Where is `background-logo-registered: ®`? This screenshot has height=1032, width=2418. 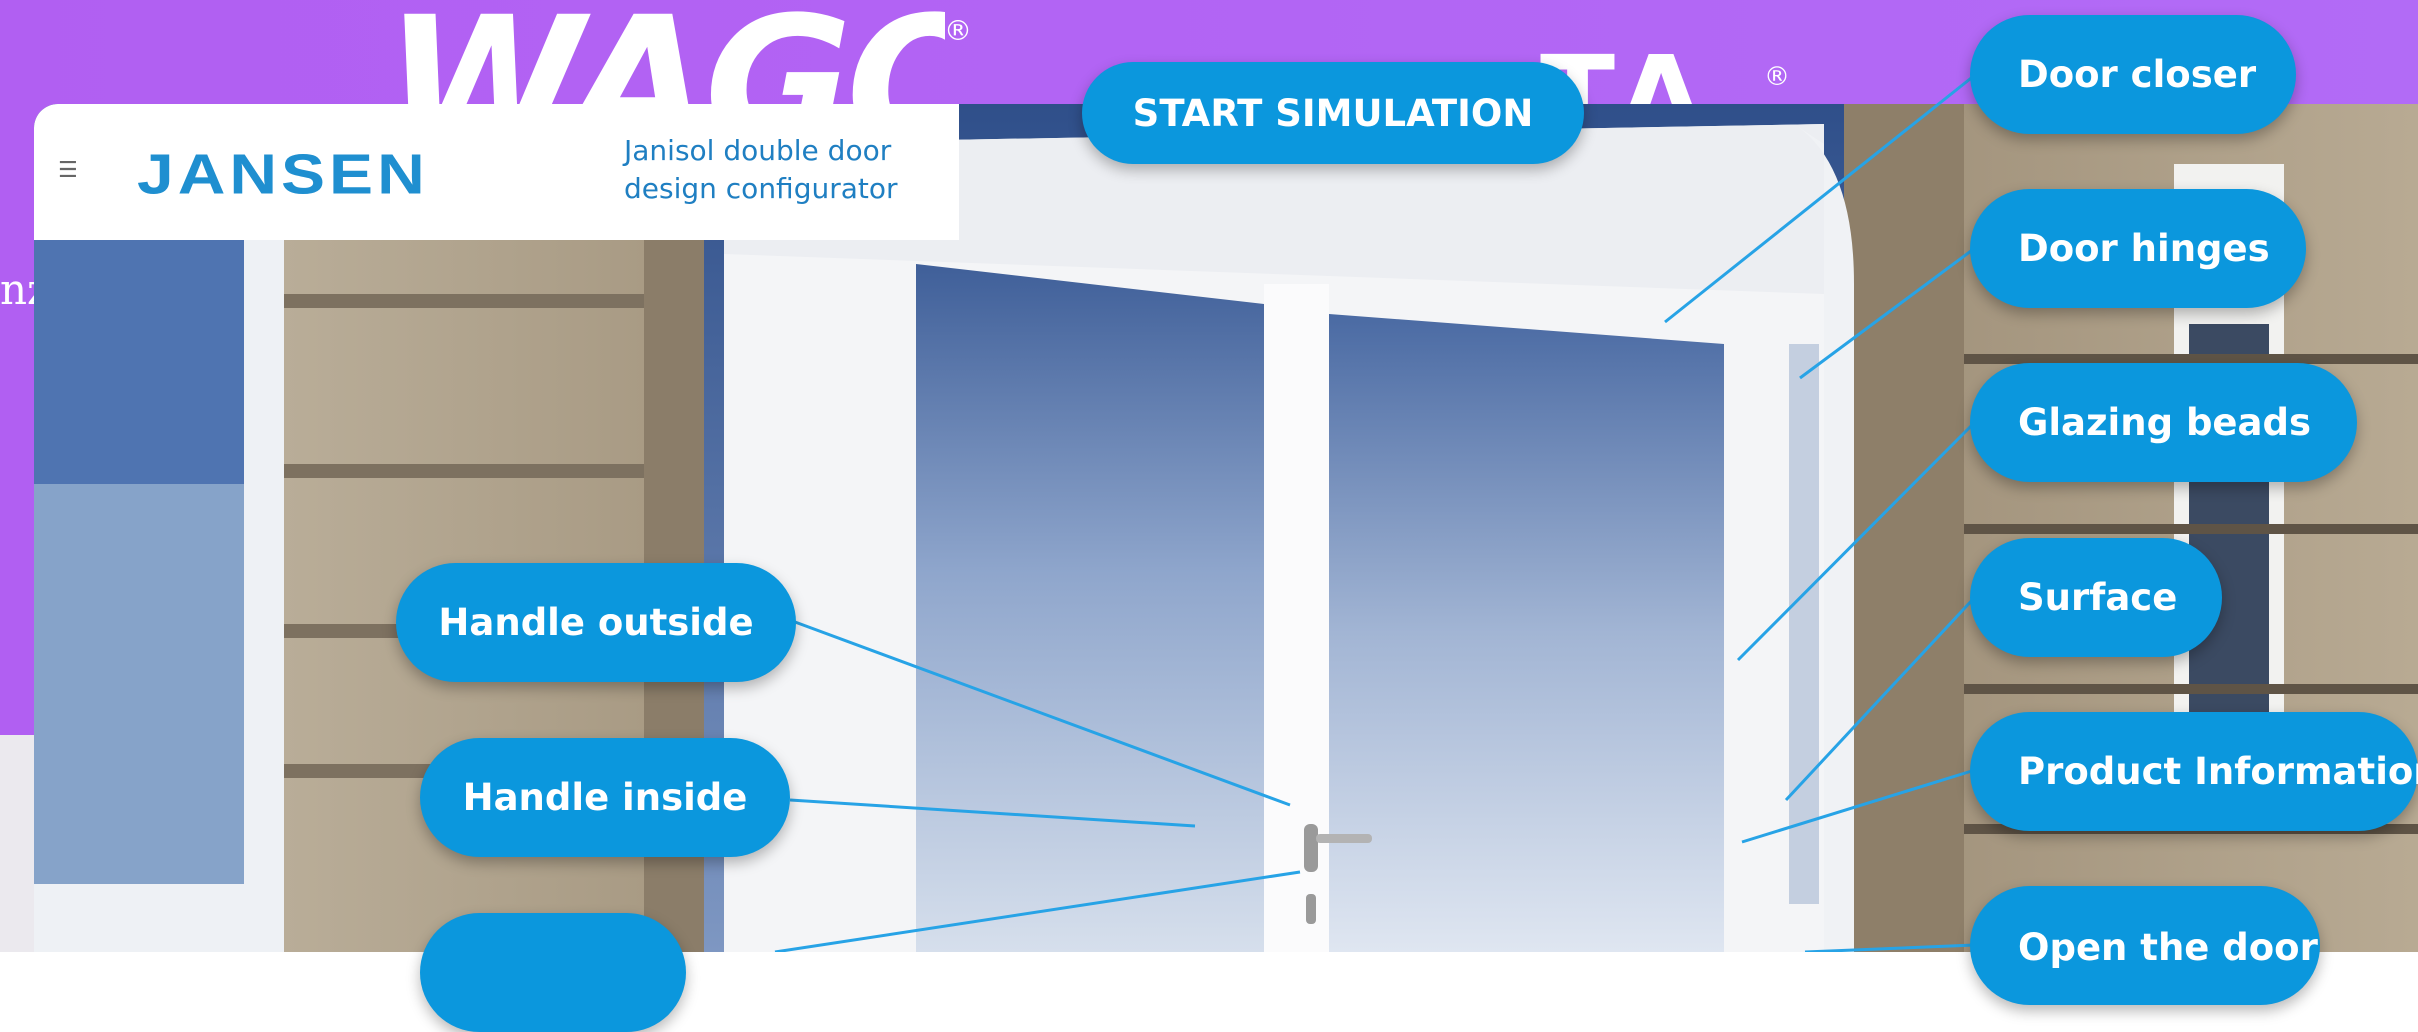 background-logo-registered: ® is located at coordinates (958, 30).